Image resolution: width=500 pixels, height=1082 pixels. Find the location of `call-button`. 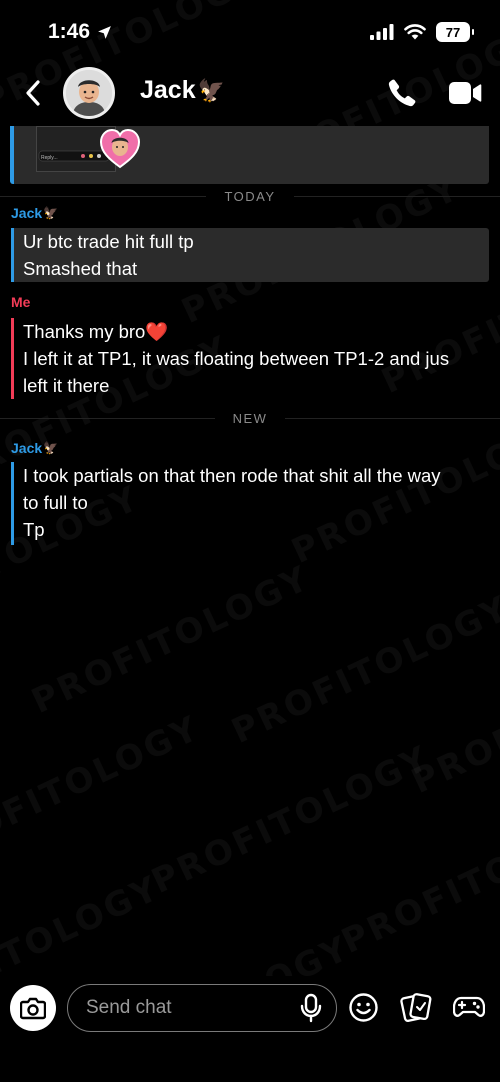

call-button is located at coordinates (402, 93).